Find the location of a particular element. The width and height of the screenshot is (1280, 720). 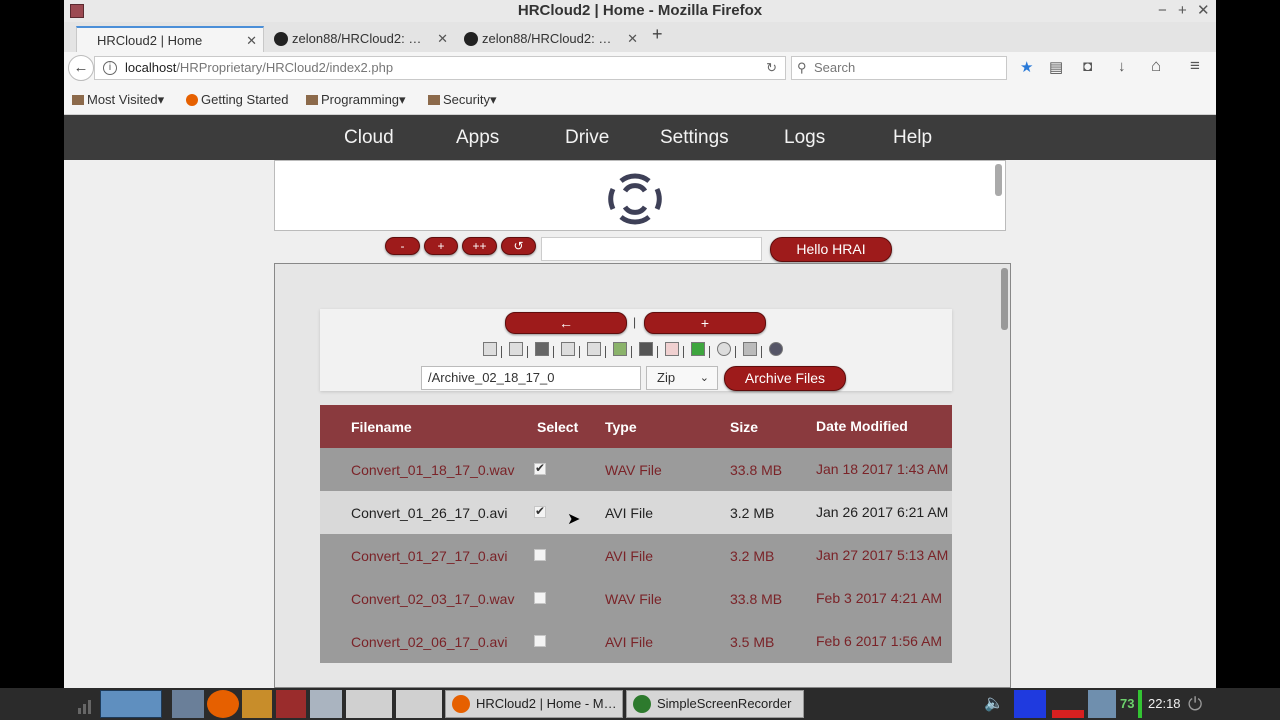

zoom-in-button: + is located at coordinates (441, 246).